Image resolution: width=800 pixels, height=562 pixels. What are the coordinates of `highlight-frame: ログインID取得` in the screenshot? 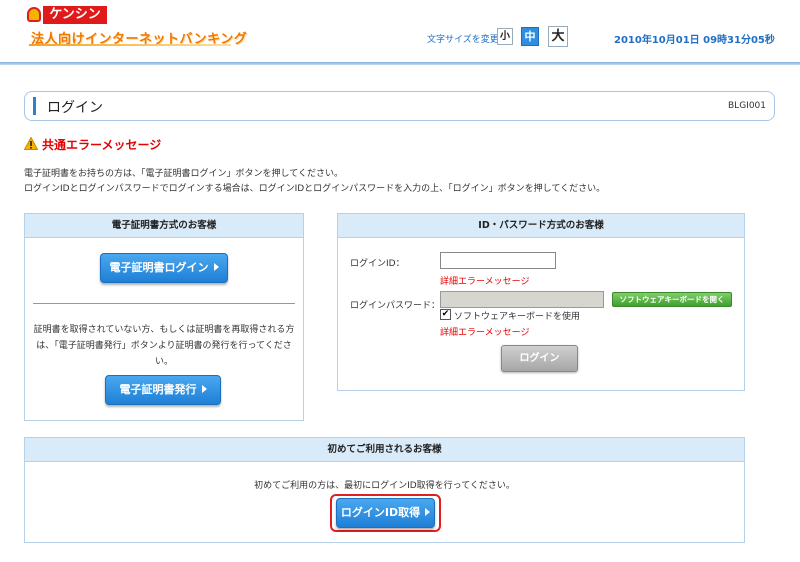 It's located at (385, 513).